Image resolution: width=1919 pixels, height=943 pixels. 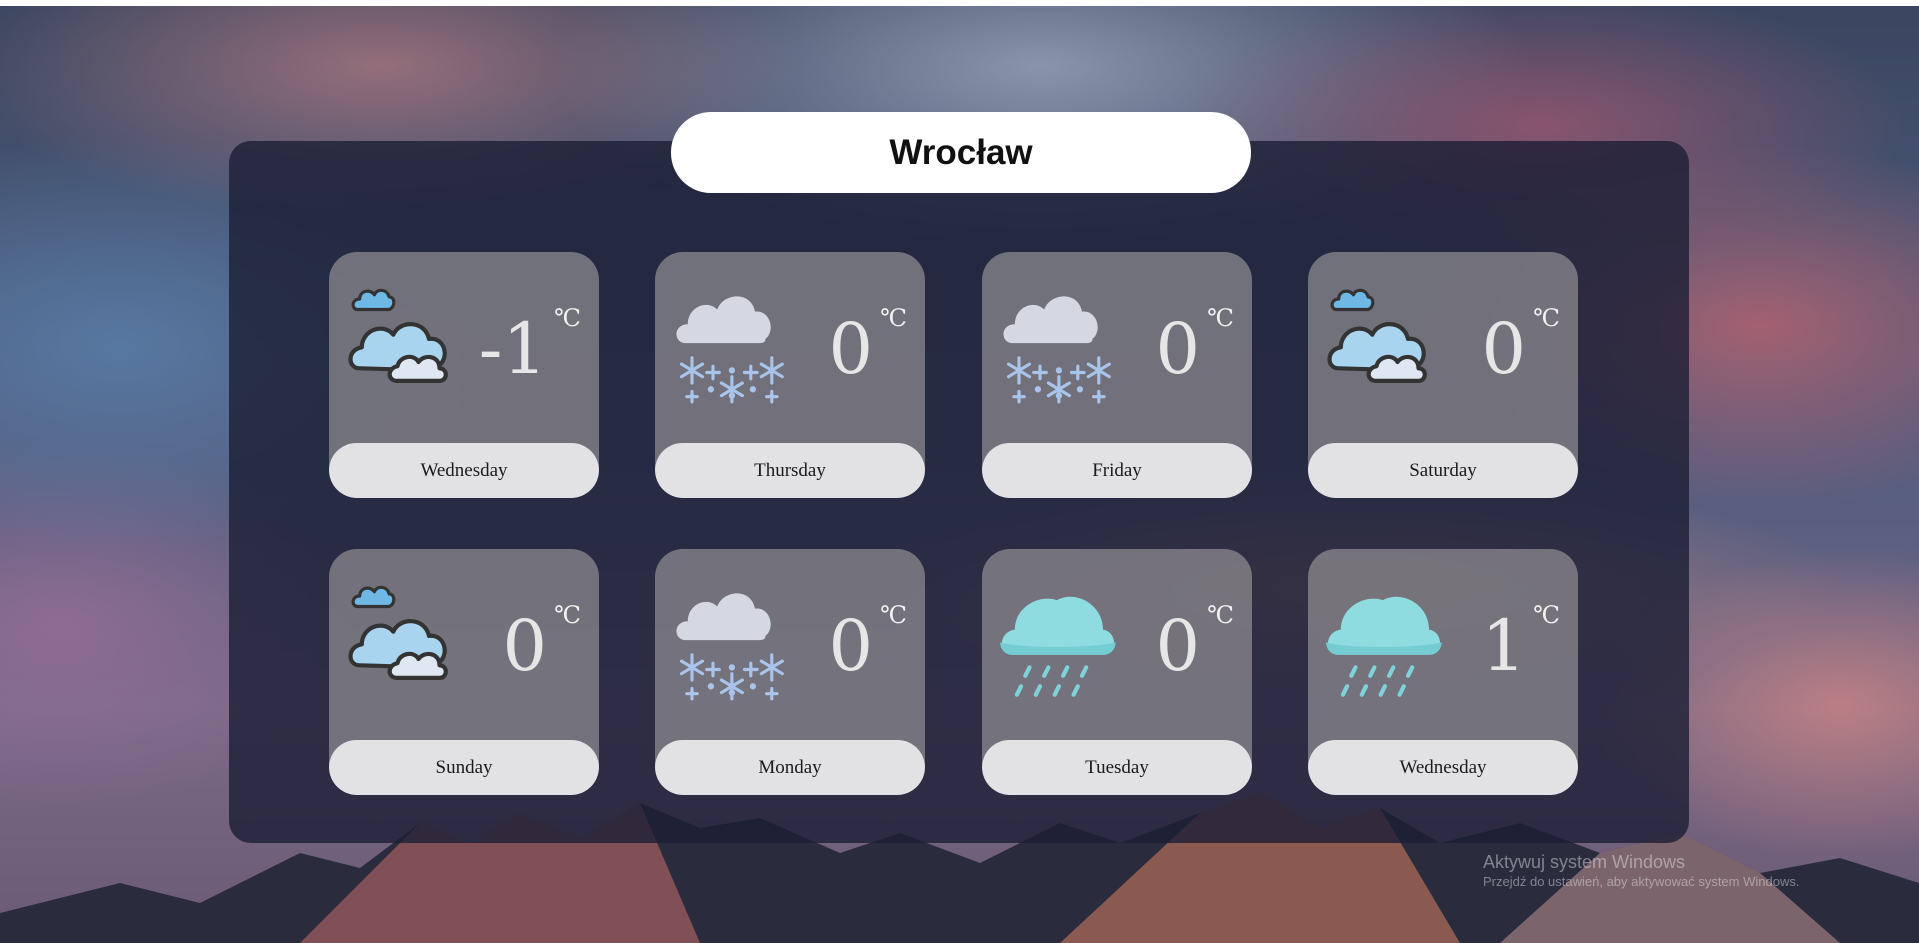 I want to click on day-label: Monday, so click(x=790, y=767).